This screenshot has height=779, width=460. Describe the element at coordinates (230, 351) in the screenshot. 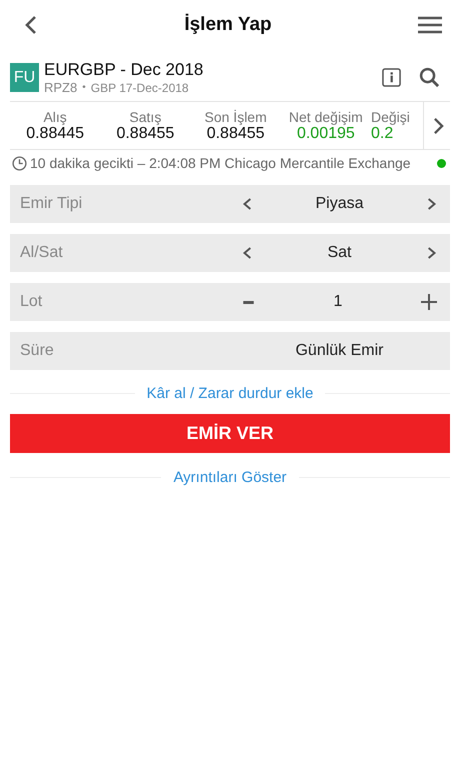

I see `order-field: Süre Günlük Emir` at that location.